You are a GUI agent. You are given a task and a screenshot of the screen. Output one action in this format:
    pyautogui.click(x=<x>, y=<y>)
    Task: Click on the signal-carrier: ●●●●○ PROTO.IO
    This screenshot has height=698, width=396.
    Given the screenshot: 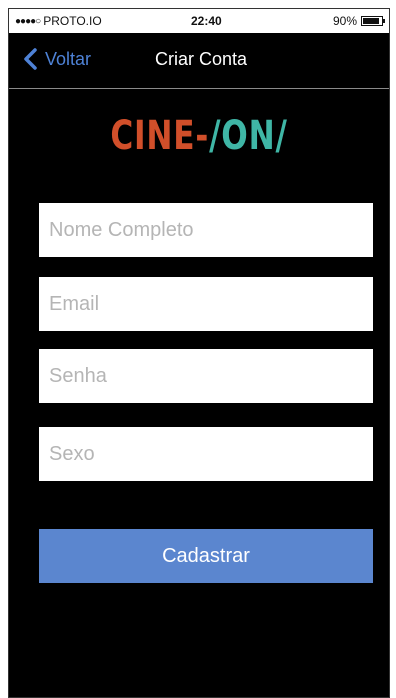 What is the action you would take?
    pyautogui.click(x=58, y=21)
    